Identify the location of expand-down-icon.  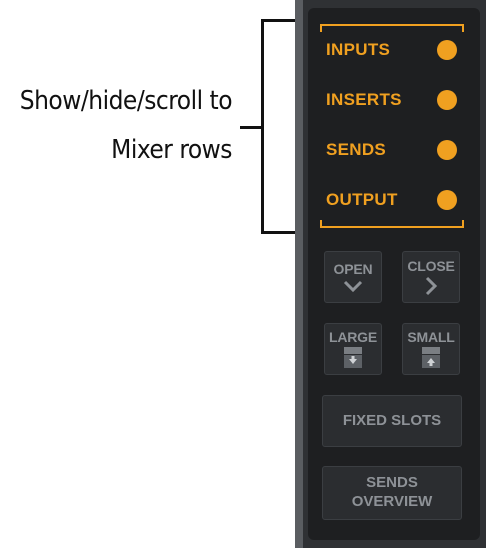
(353, 357).